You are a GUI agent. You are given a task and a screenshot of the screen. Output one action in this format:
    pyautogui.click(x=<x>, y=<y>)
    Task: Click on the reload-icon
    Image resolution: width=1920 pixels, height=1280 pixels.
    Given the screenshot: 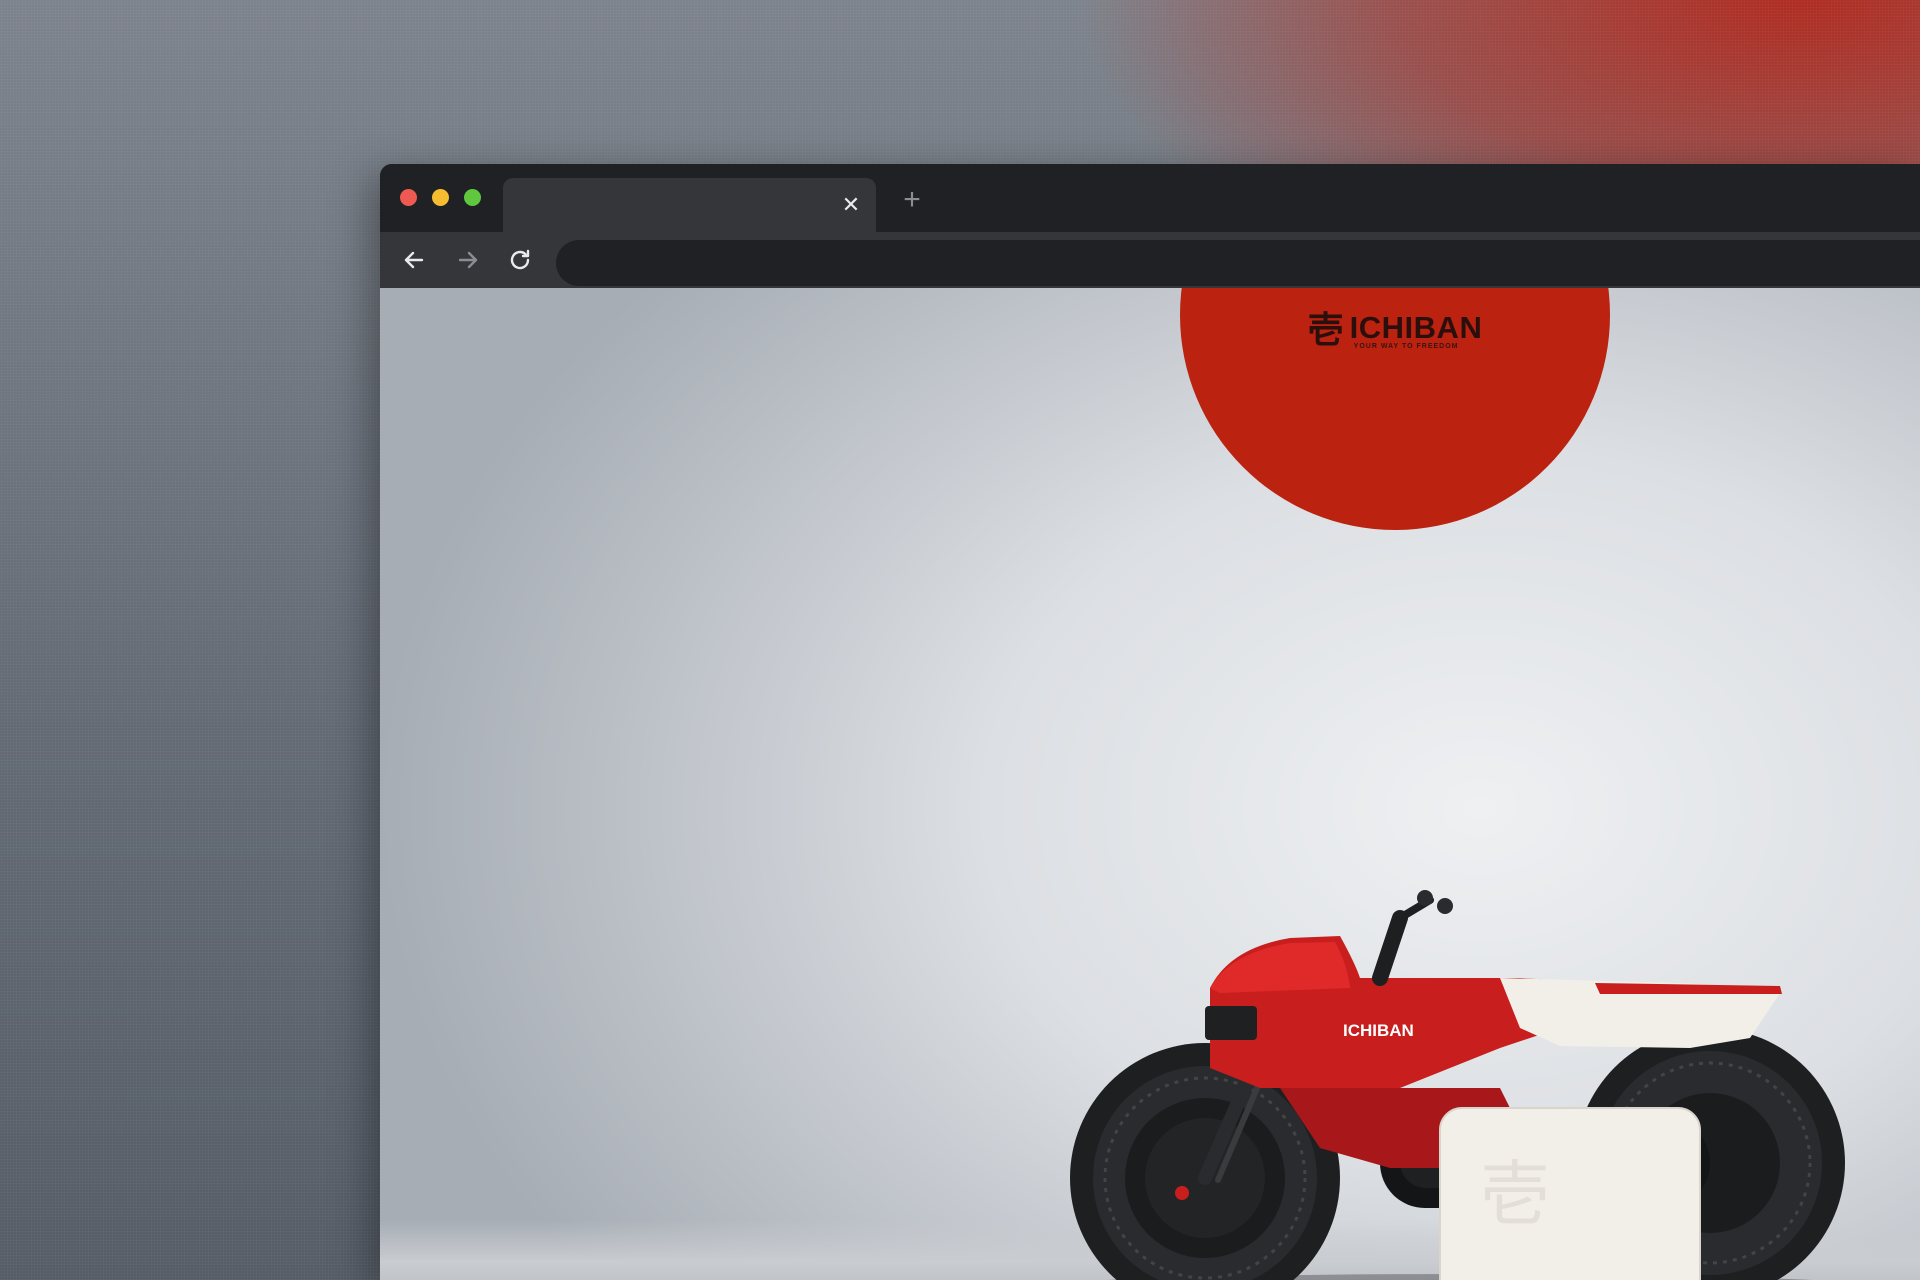 What is the action you would take?
    pyautogui.click(x=520, y=260)
    